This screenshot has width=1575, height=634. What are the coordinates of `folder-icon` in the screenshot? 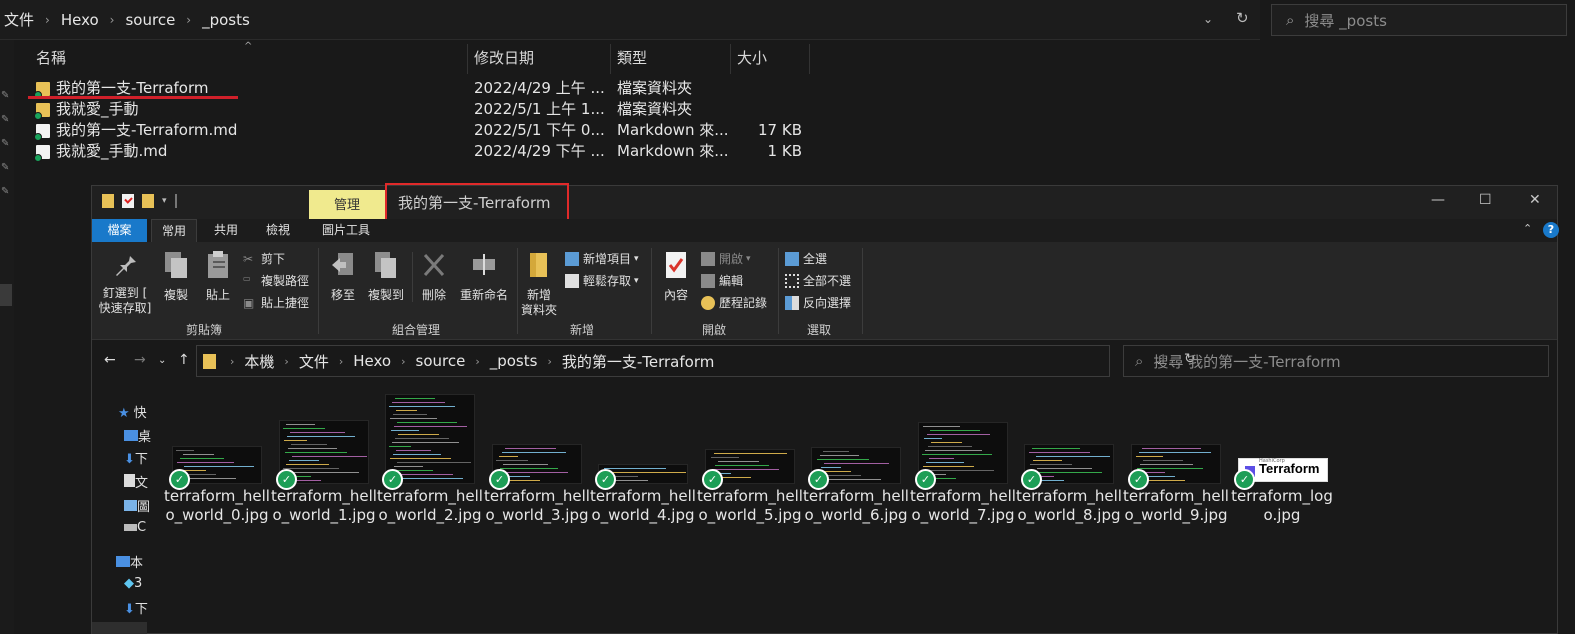 It's located at (108, 201).